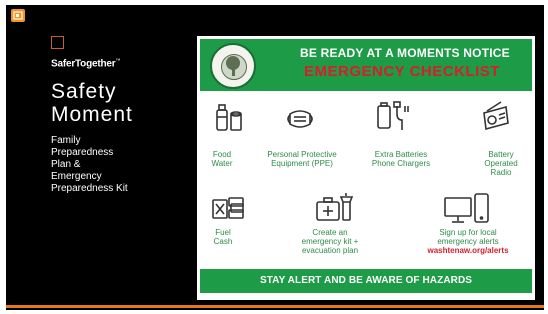  Describe the element at coordinates (330, 241) in the screenshot. I see `kit-label: Create an emergency kit + evacuation plan` at that location.